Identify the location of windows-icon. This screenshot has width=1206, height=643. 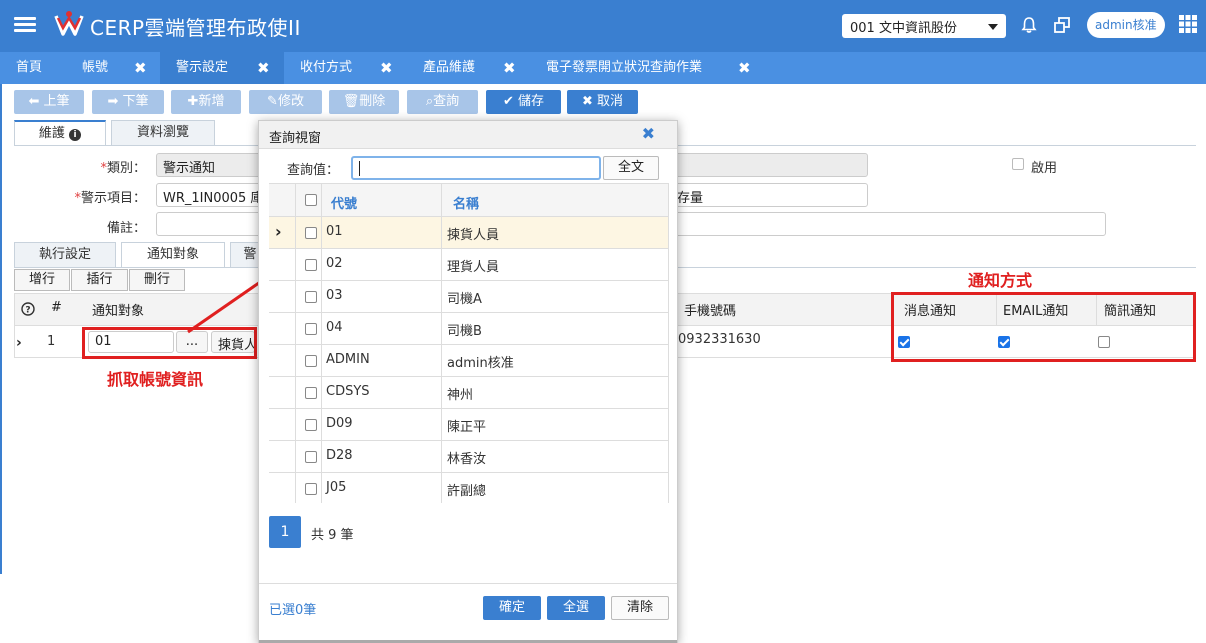
(1062, 25).